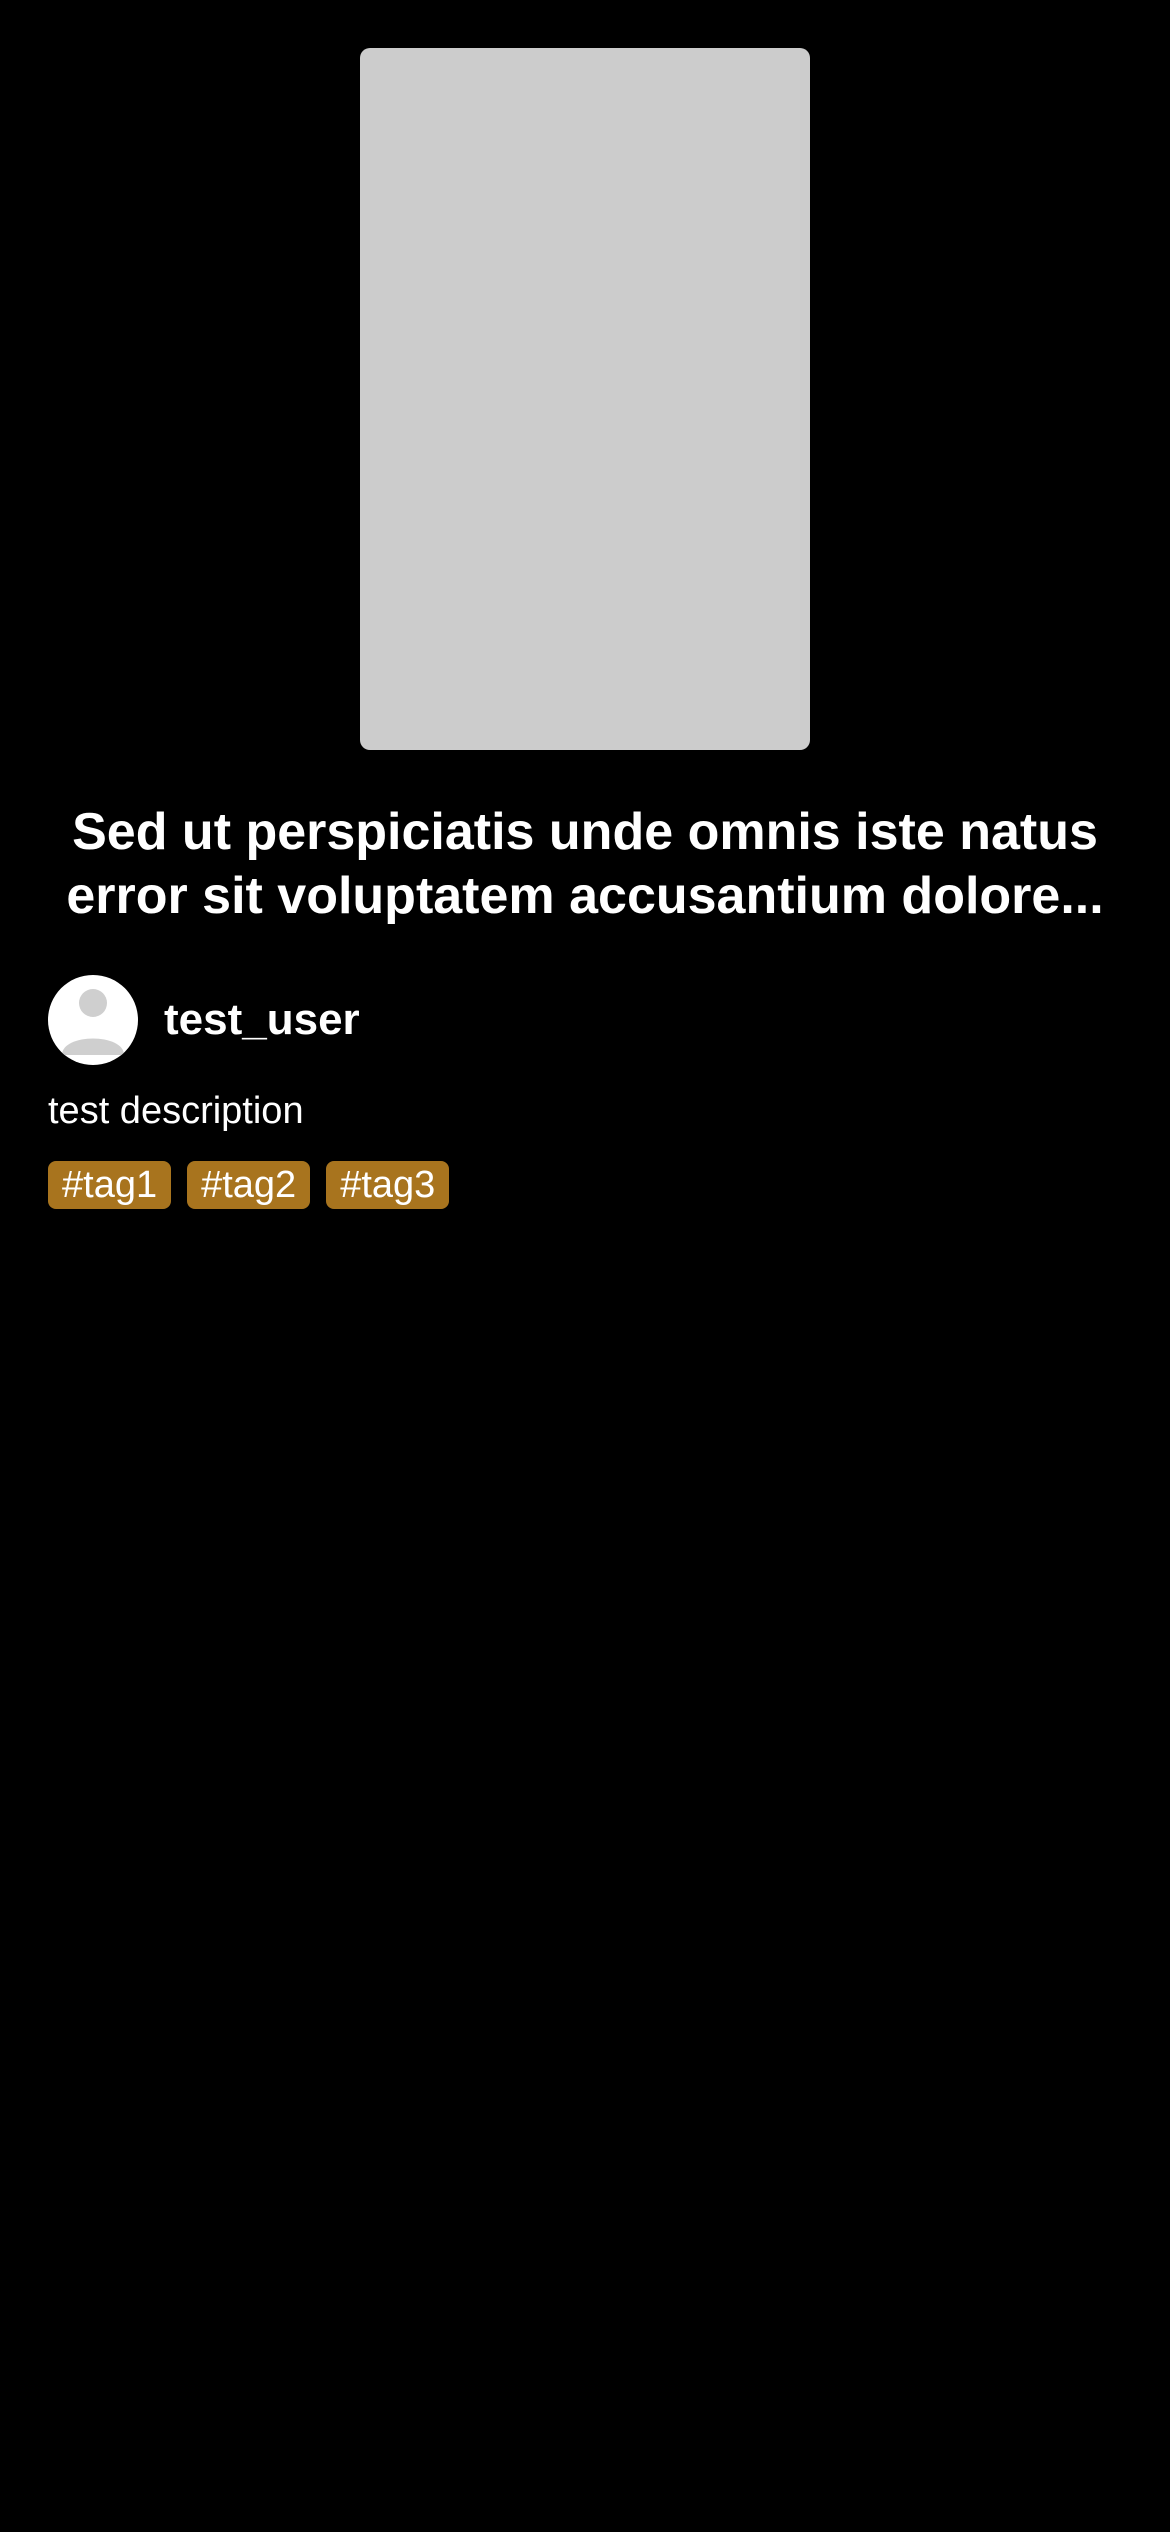 The image size is (1170, 2532). Describe the element at coordinates (262, 1020) in the screenshot. I see `author-username: test_user` at that location.